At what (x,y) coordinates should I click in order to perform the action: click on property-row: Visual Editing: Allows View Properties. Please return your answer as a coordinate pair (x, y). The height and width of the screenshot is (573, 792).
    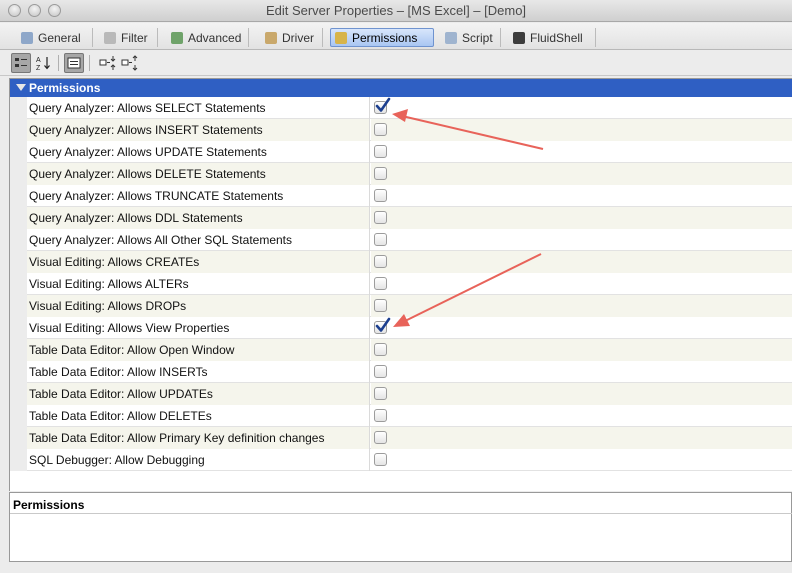
    Looking at the image, I should click on (401, 328).